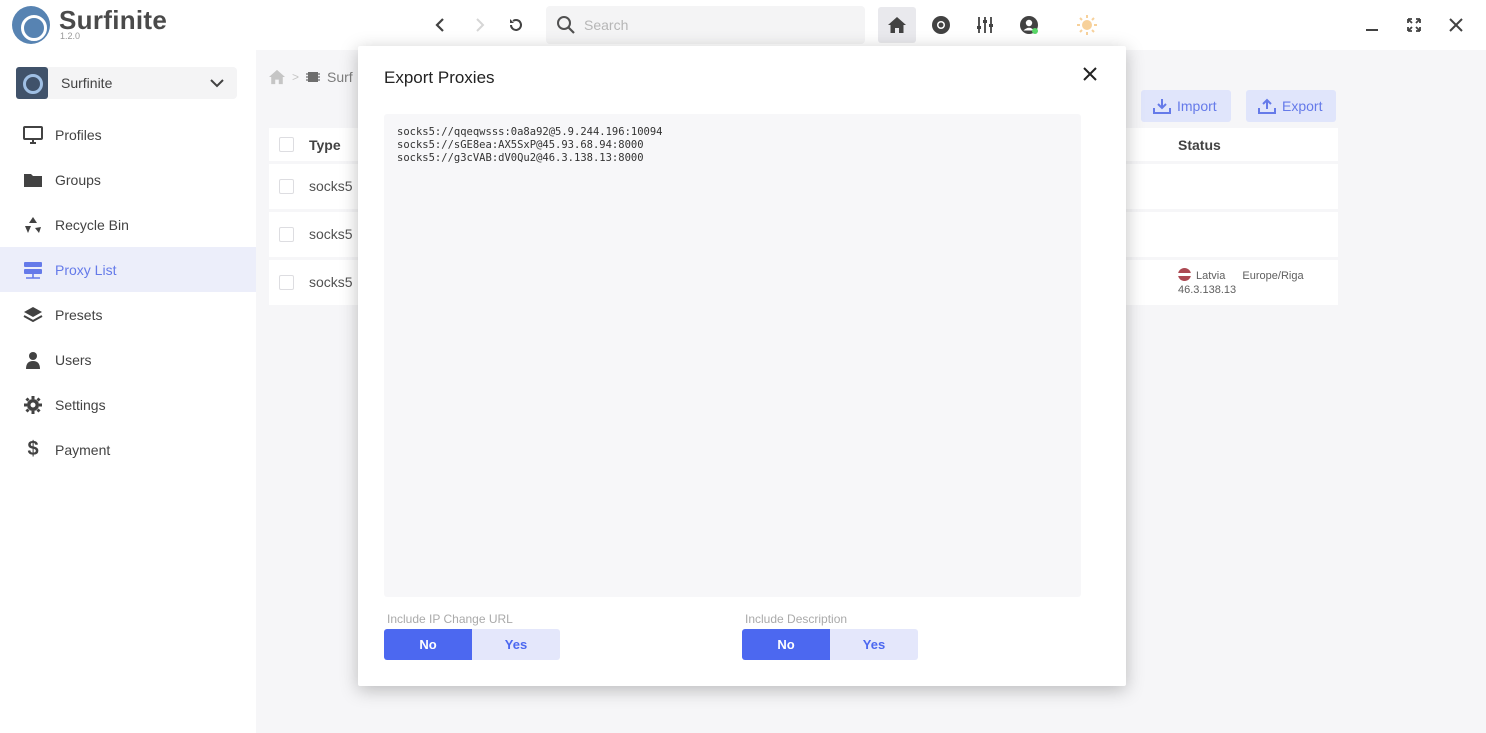 Image resolution: width=1486 pixels, height=733 pixels. Describe the element at coordinates (516, 644) in the screenshot. I see `ip-change-yes-button: Yes` at that location.